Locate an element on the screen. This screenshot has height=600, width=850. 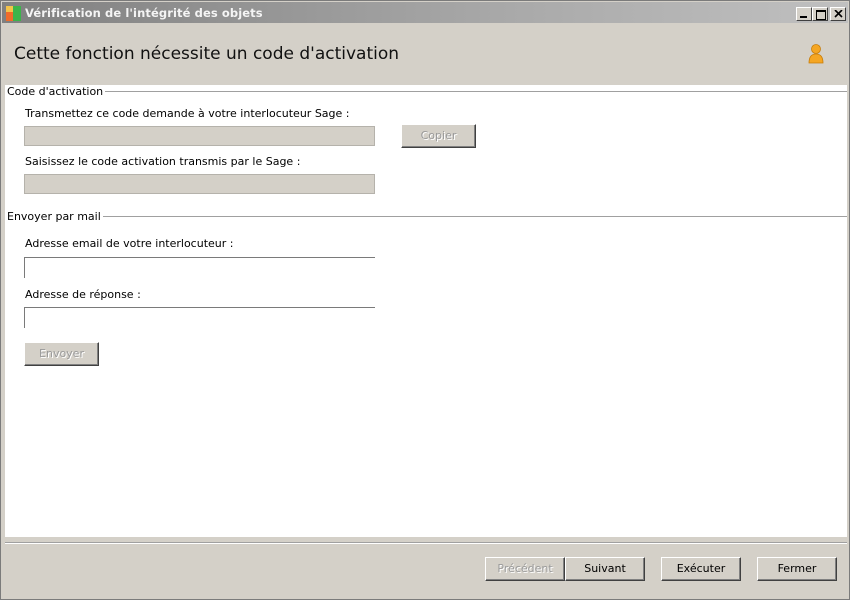
execute-button: Exécuter is located at coordinates (701, 569).